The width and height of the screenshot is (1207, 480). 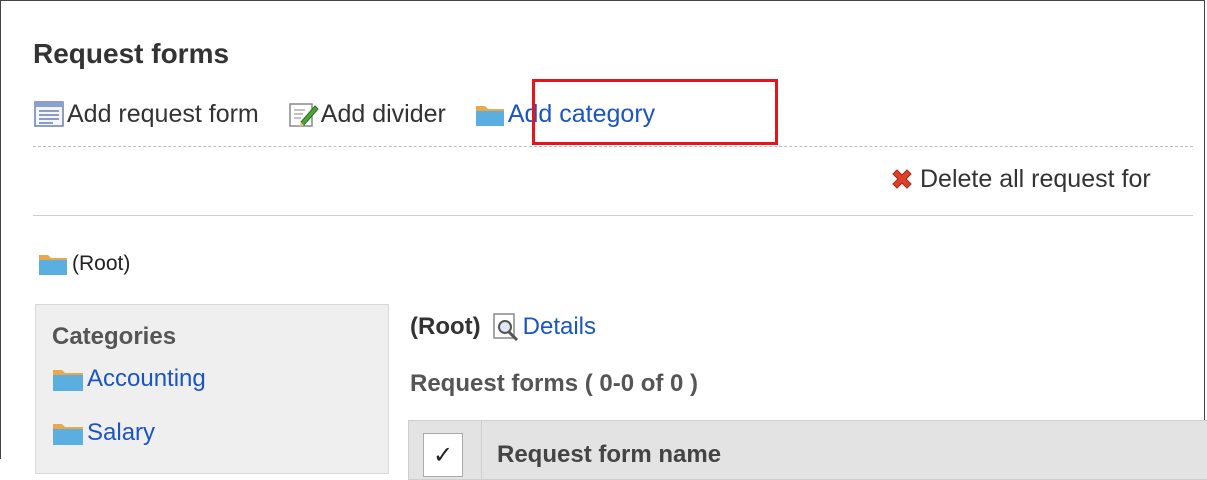 What do you see at coordinates (902, 178) in the screenshot?
I see `delete-x-icon` at bounding box center [902, 178].